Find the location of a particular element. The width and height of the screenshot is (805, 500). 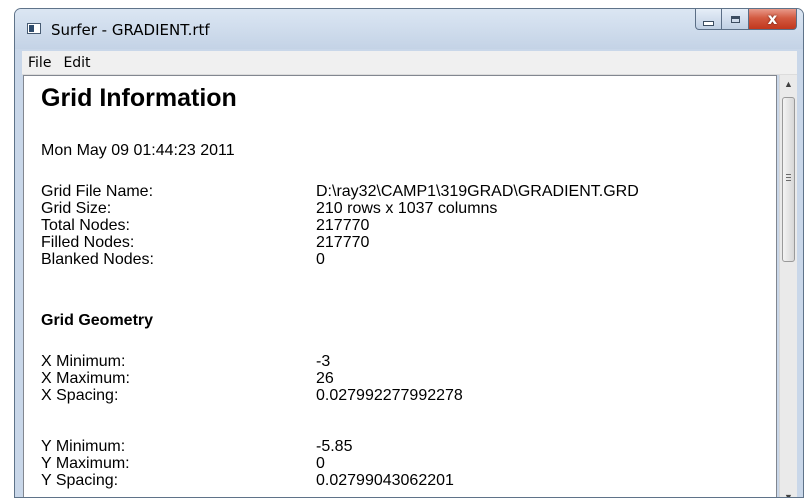

report-date: Mon May 09 01:44:23 2011 is located at coordinates (138, 150).